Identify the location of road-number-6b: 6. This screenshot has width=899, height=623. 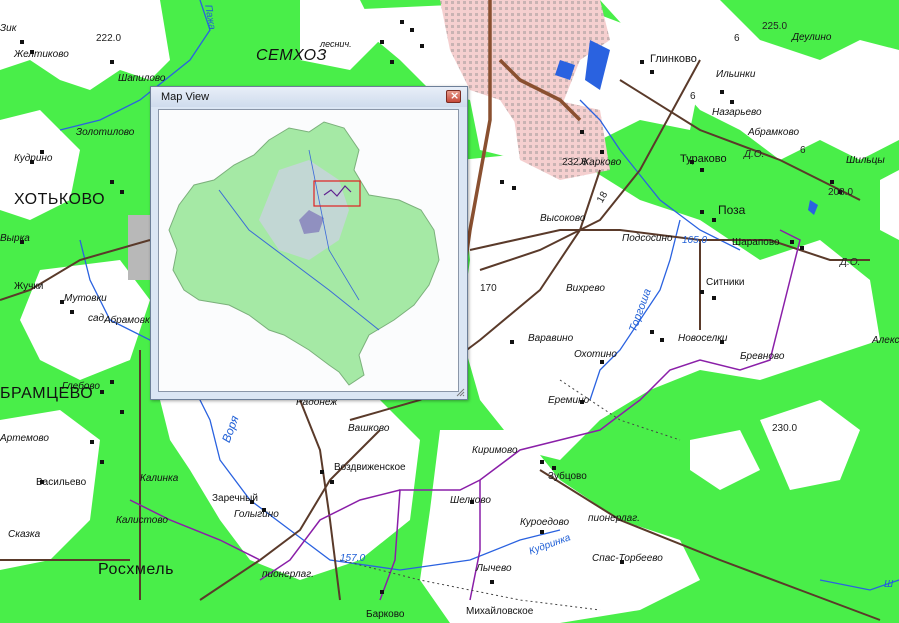
(693, 96).